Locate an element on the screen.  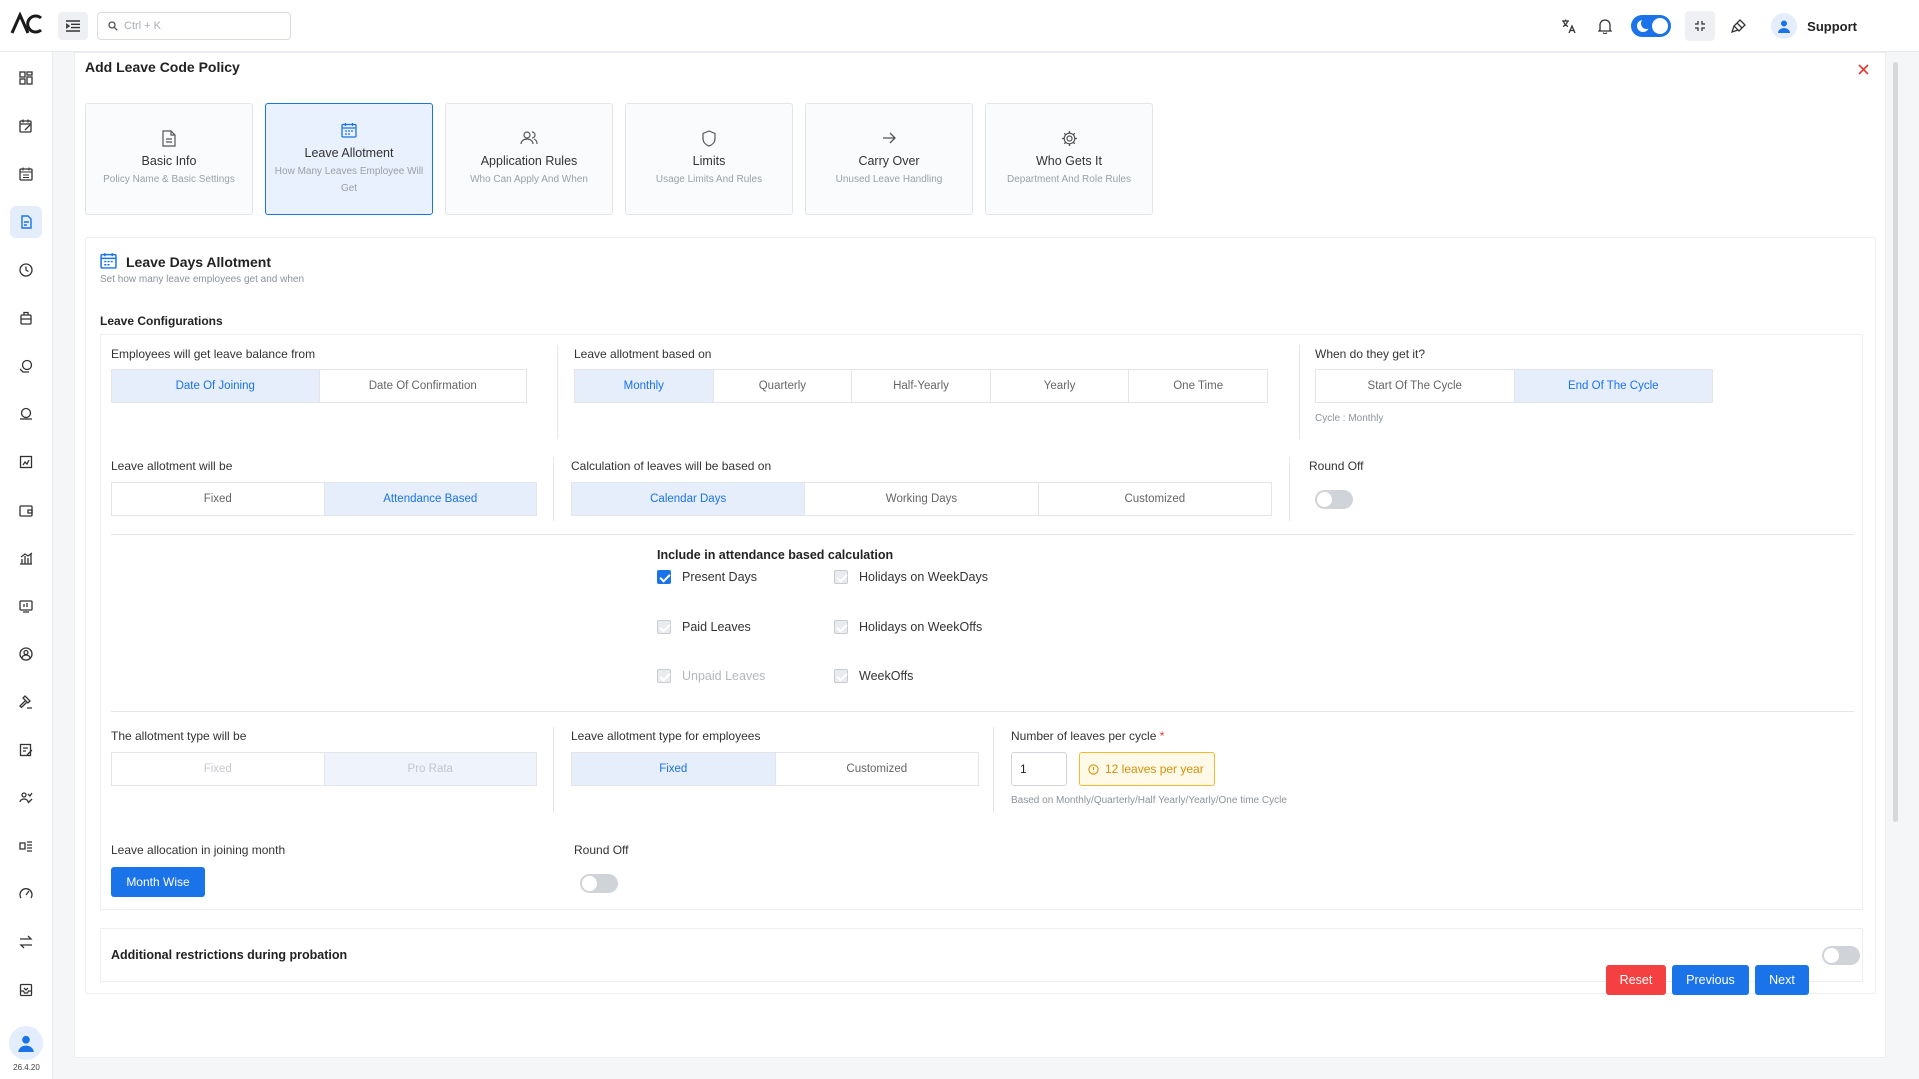
checkbox-label: Paid Leaves is located at coordinates (716, 627).